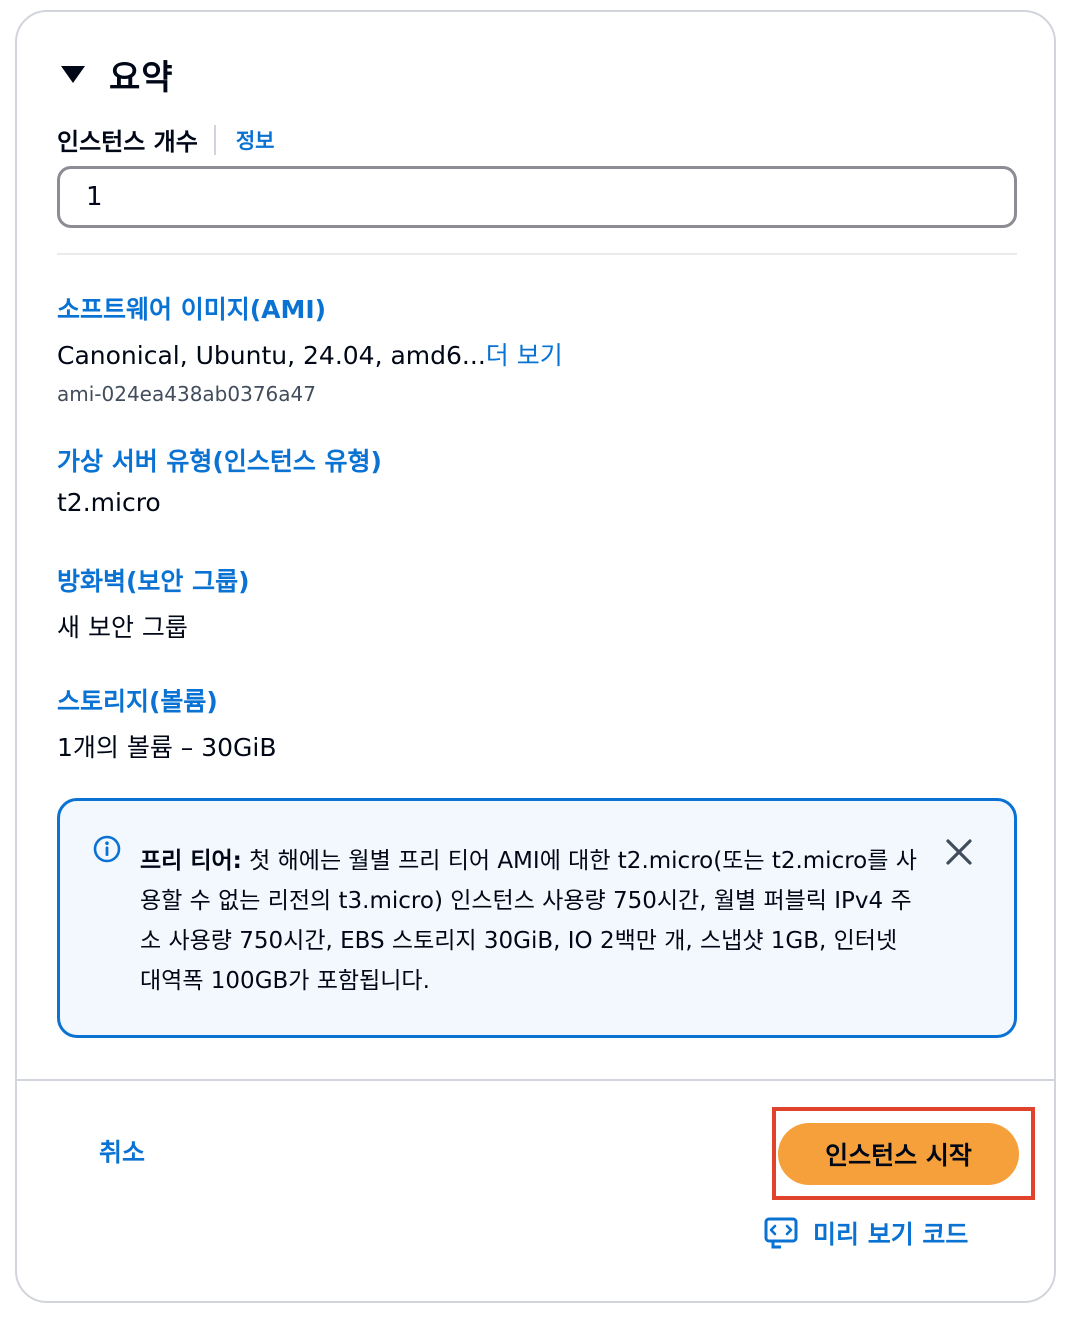 The width and height of the screenshot is (1074, 1338). I want to click on summary-header: 요약, so click(117, 74).